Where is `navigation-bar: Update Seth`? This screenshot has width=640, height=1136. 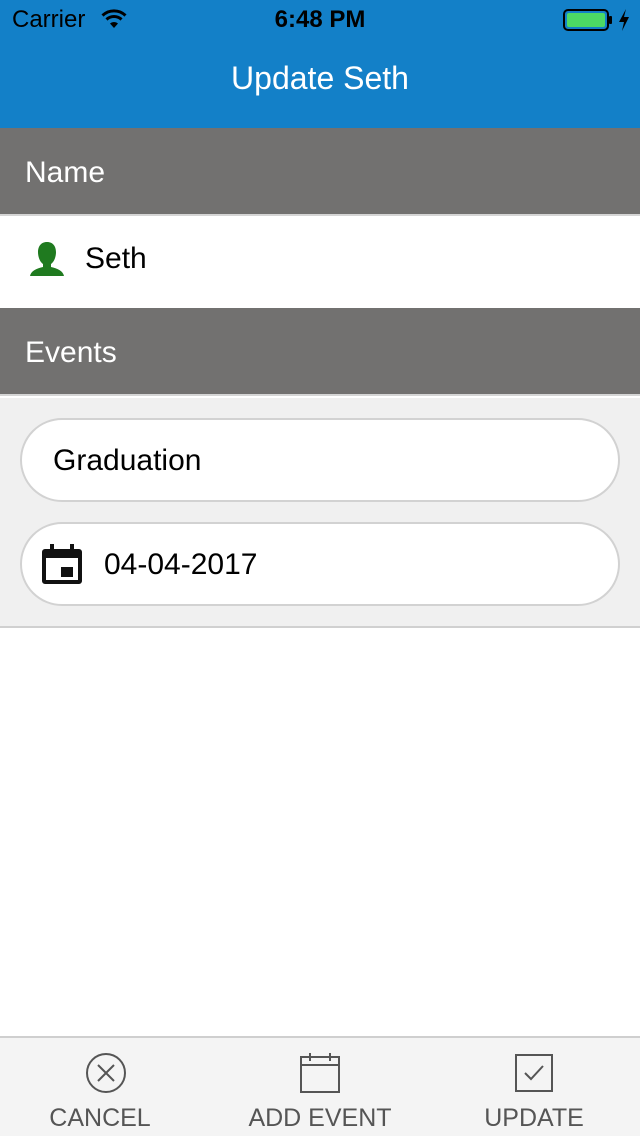
navigation-bar: Update Seth is located at coordinates (320, 84).